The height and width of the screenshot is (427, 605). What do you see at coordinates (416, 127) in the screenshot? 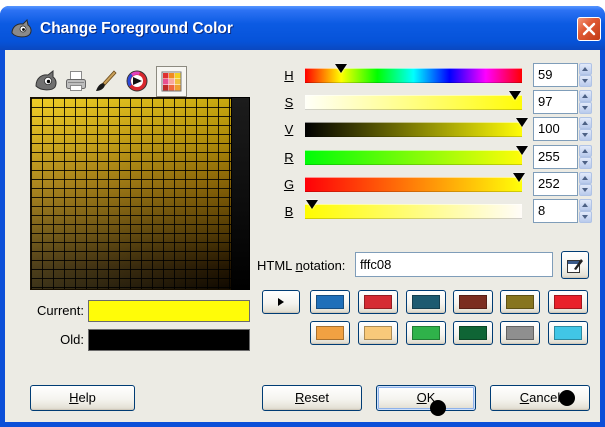
I see `v-slider` at bounding box center [416, 127].